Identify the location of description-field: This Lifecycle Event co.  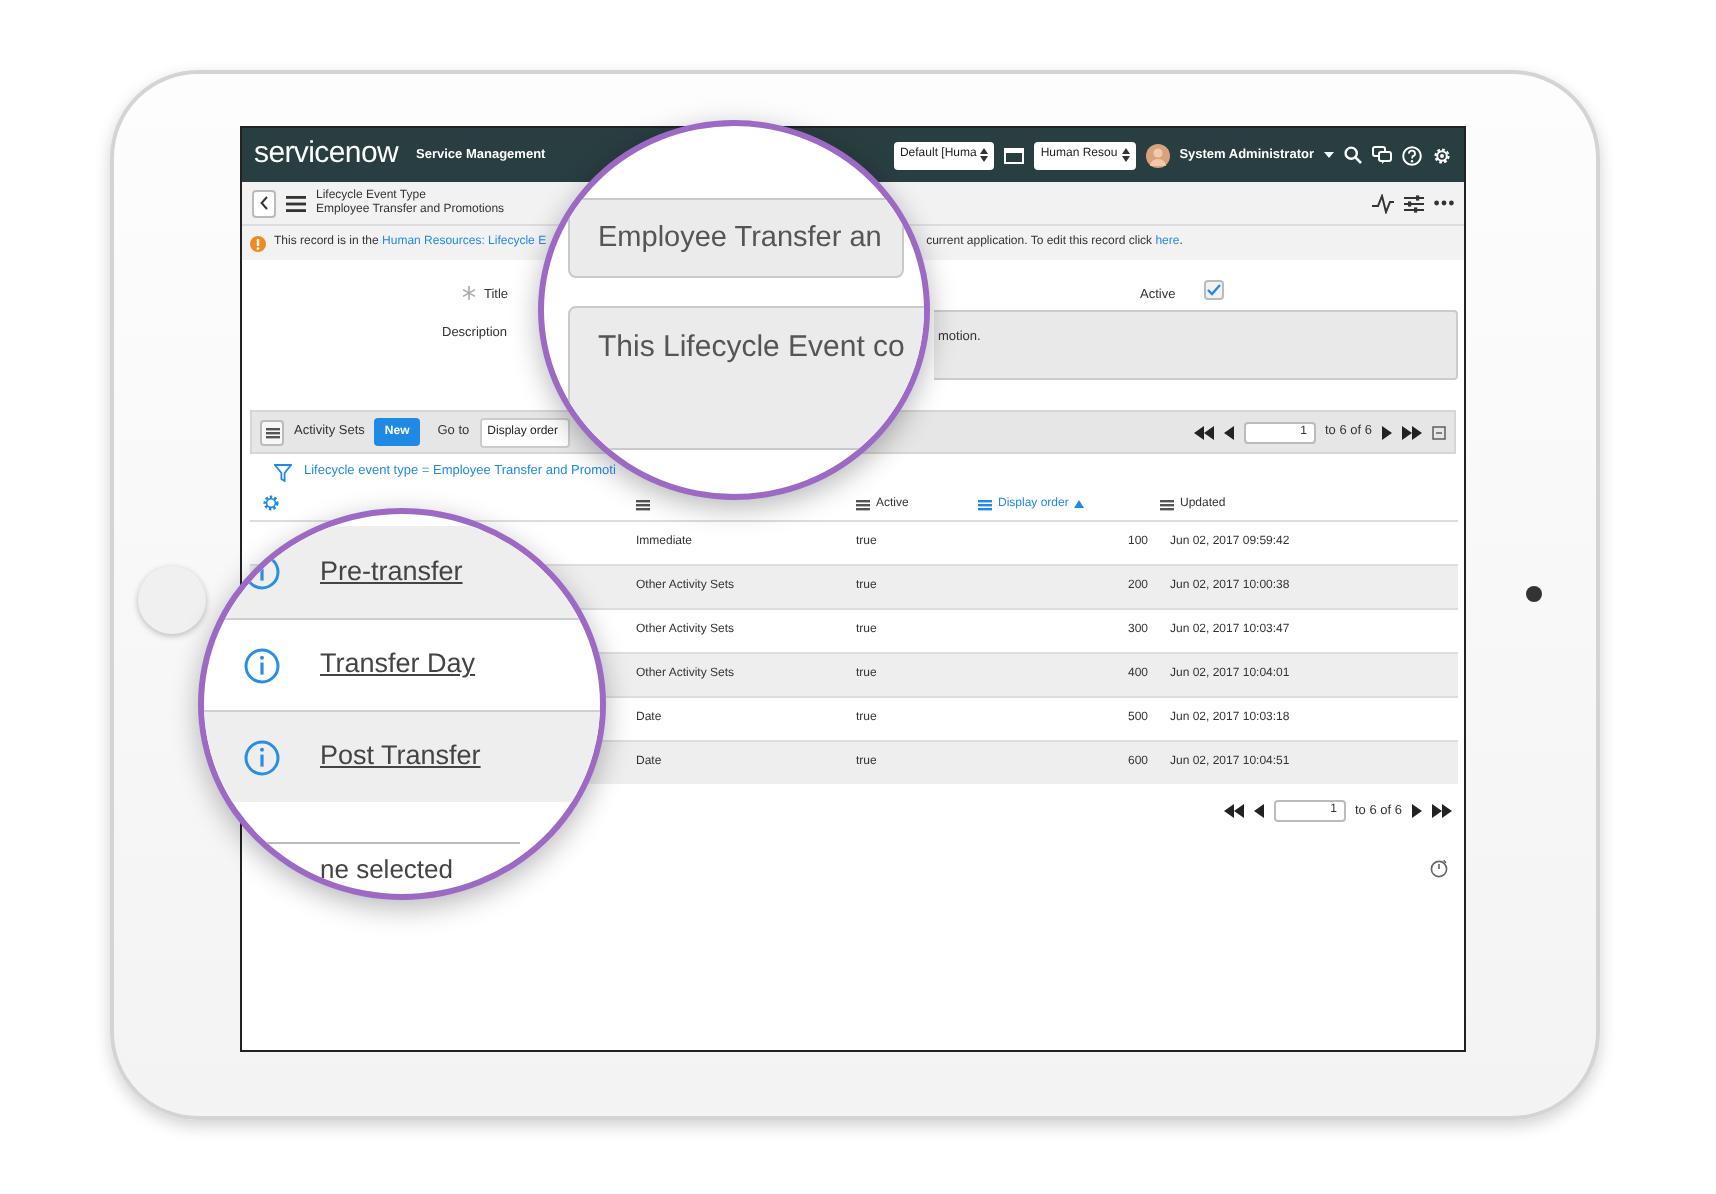
(746, 378).